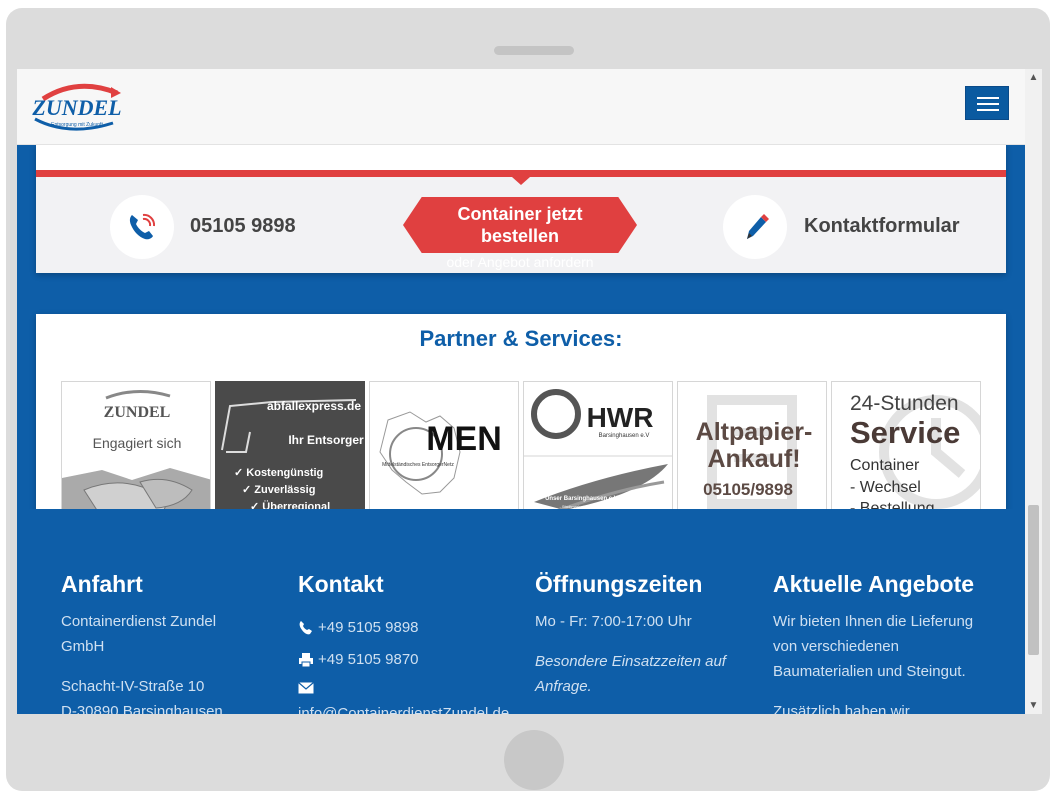 This screenshot has height=799, width=1057. Describe the element at coordinates (418, 465) in the screenshot. I see `men-subtitle: Mittelständisches EntsorgerNetz` at that location.